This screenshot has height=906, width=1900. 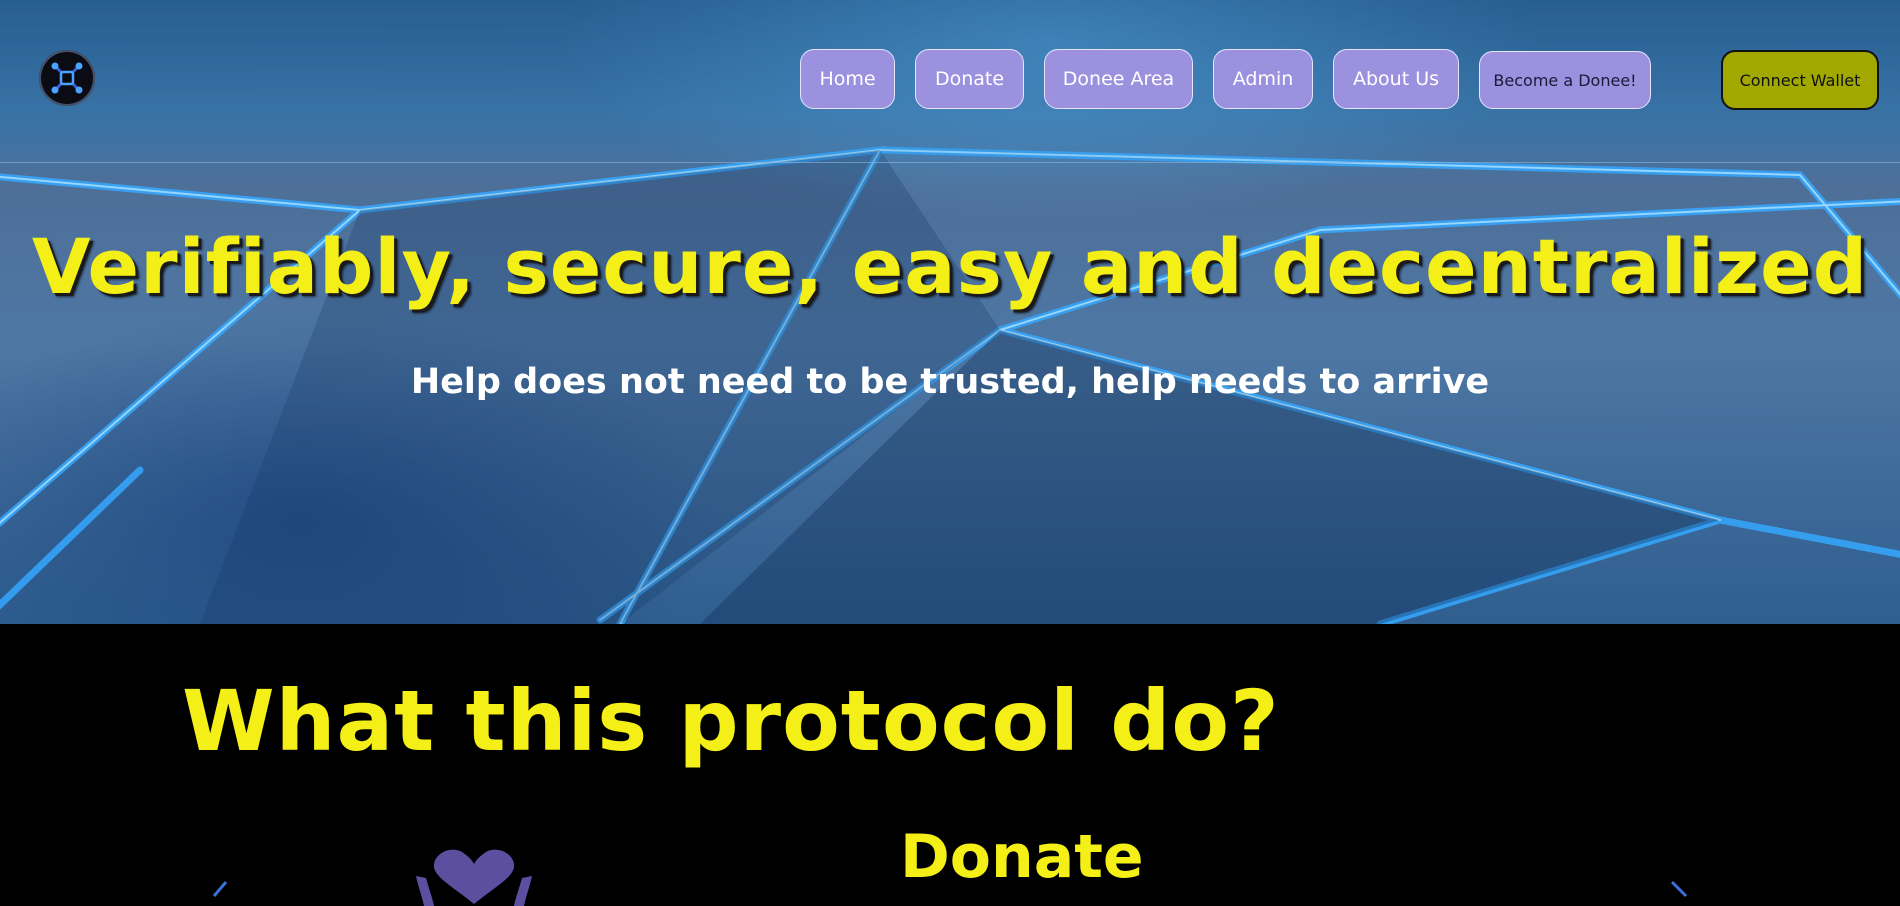 I want to click on network-node-icon, so click(x=67, y=78).